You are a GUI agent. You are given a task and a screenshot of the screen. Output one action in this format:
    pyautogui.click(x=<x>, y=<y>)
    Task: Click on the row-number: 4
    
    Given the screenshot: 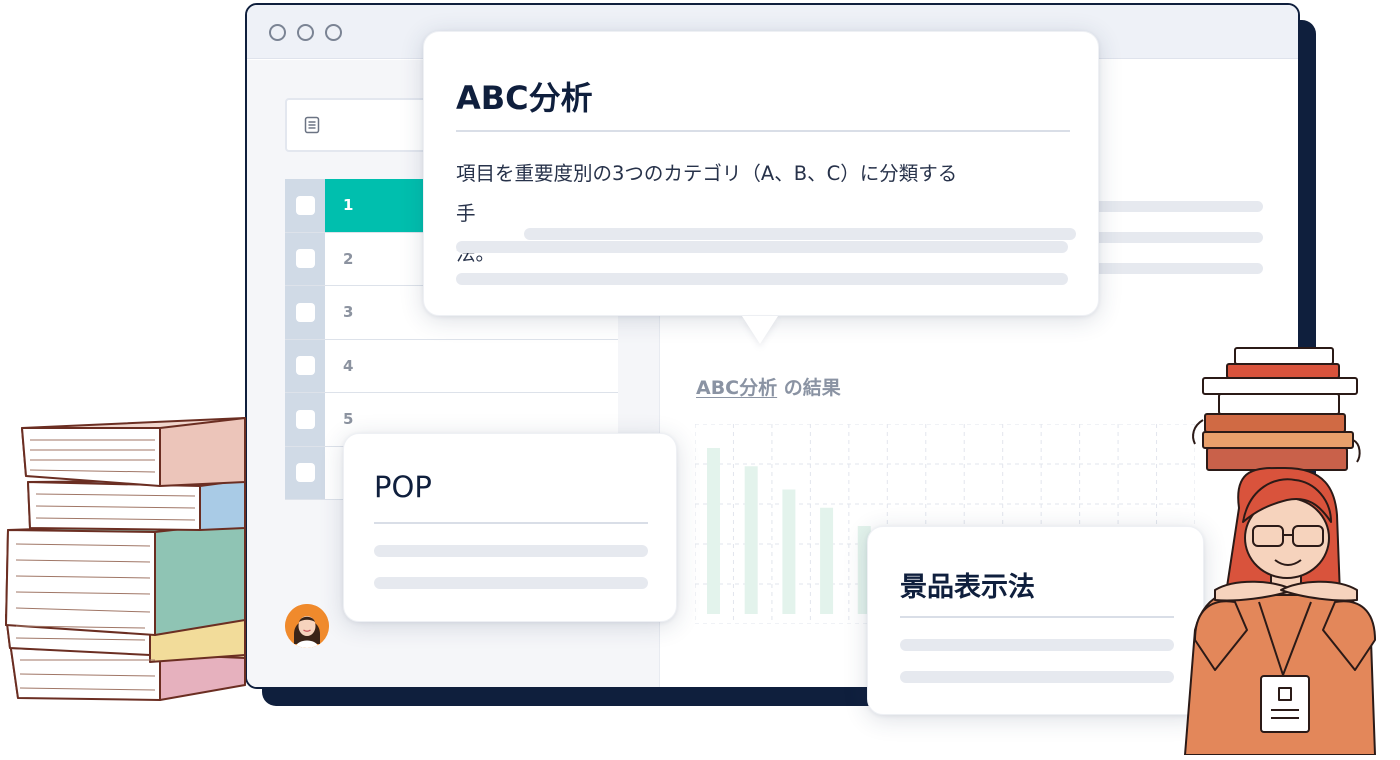 What is the action you would take?
    pyautogui.click(x=348, y=365)
    